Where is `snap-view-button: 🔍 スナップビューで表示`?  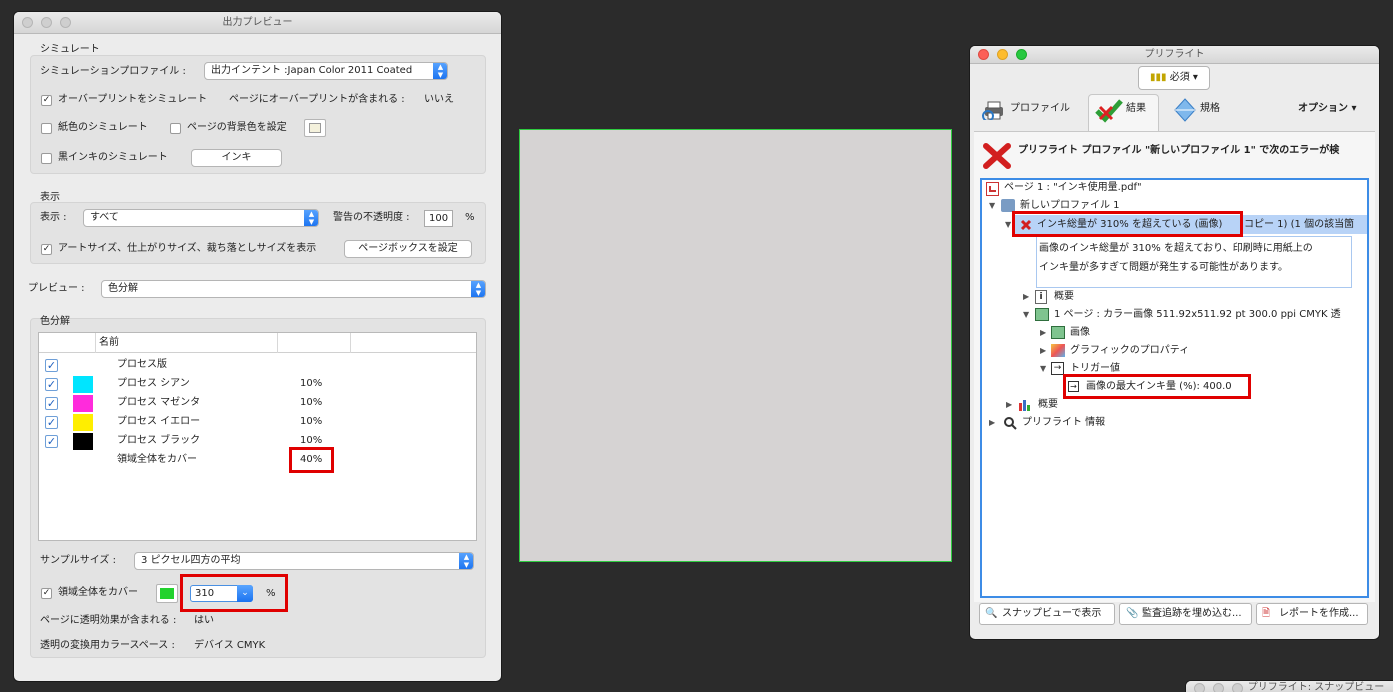
snap-view-button: 🔍 スナップビューで表示 is located at coordinates (1047, 614).